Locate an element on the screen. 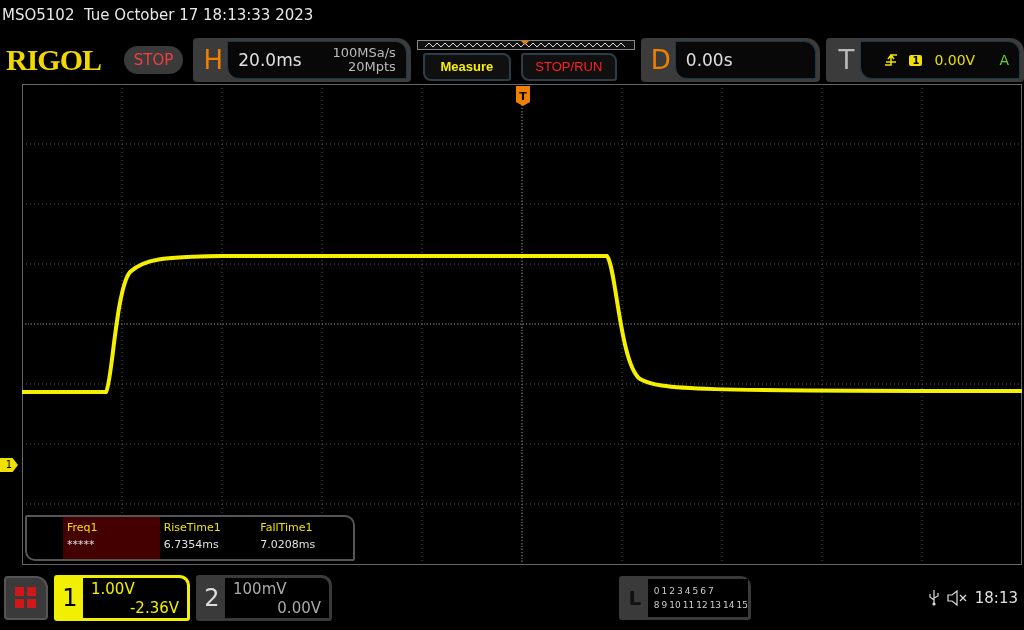  trigger-source-badge: 1 is located at coordinates (916, 60).